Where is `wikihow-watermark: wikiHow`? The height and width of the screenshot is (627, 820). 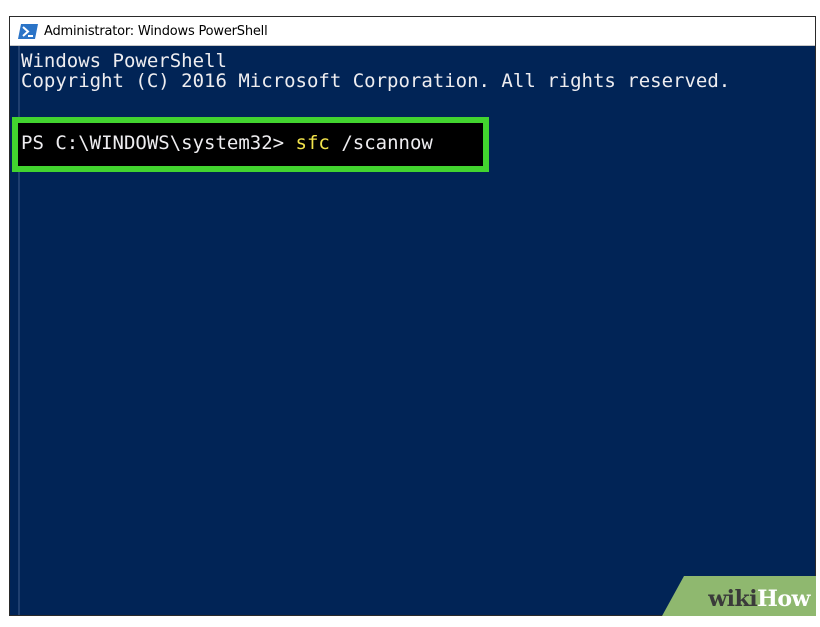
wikihow-watermark: wikiHow is located at coordinates (739, 596).